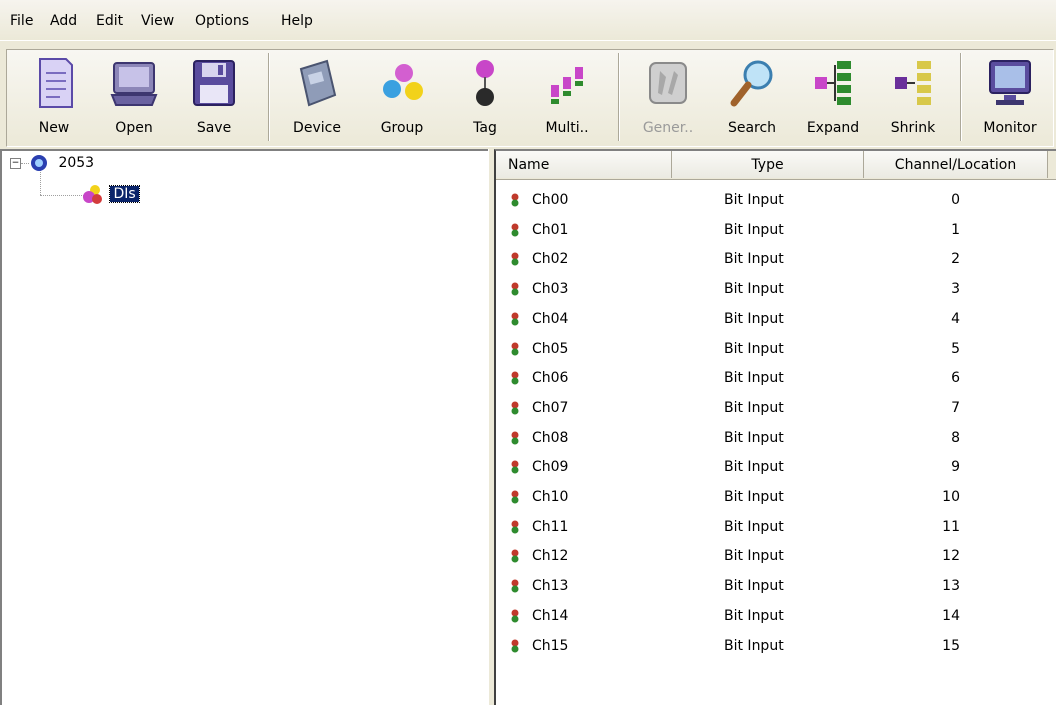  What do you see at coordinates (93, 194) in the screenshot?
I see `group-node-icon` at bounding box center [93, 194].